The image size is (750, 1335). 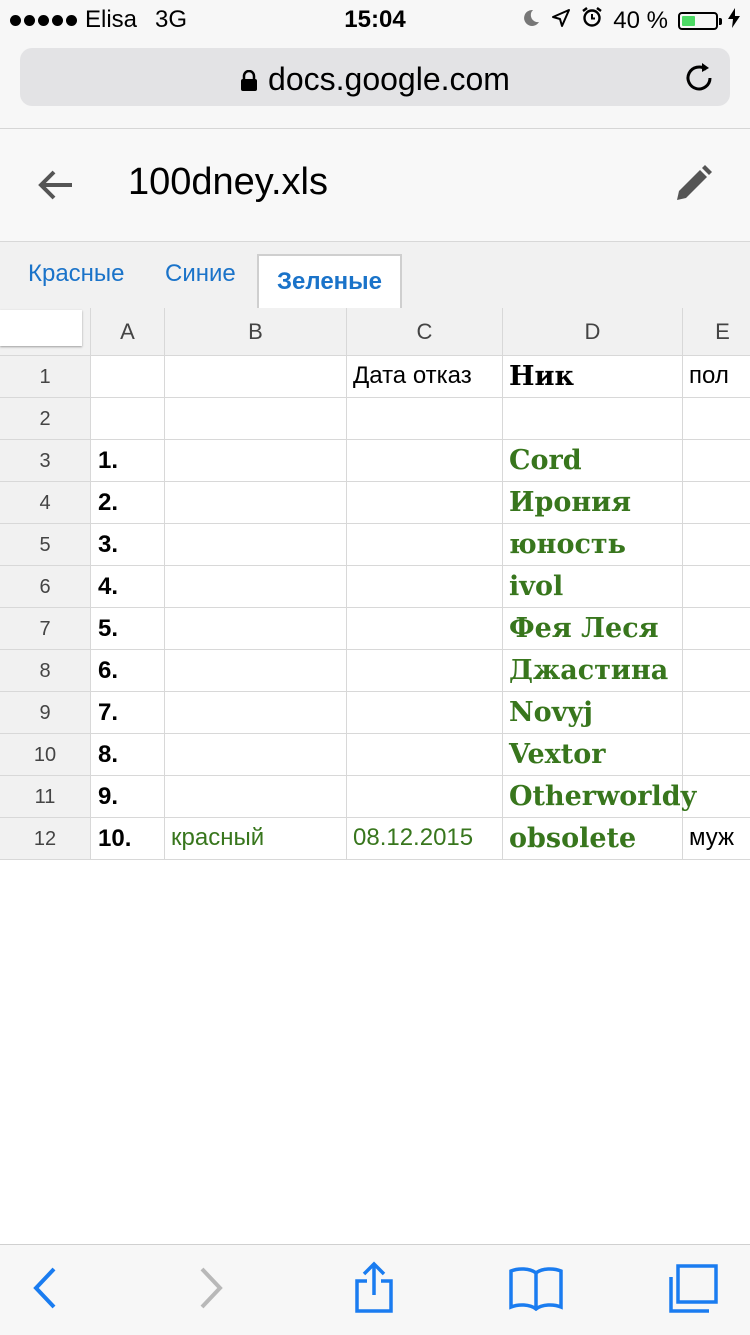 What do you see at coordinates (716, 377) in the screenshot?
I see `table-cell-e: пол` at bounding box center [716, 377].